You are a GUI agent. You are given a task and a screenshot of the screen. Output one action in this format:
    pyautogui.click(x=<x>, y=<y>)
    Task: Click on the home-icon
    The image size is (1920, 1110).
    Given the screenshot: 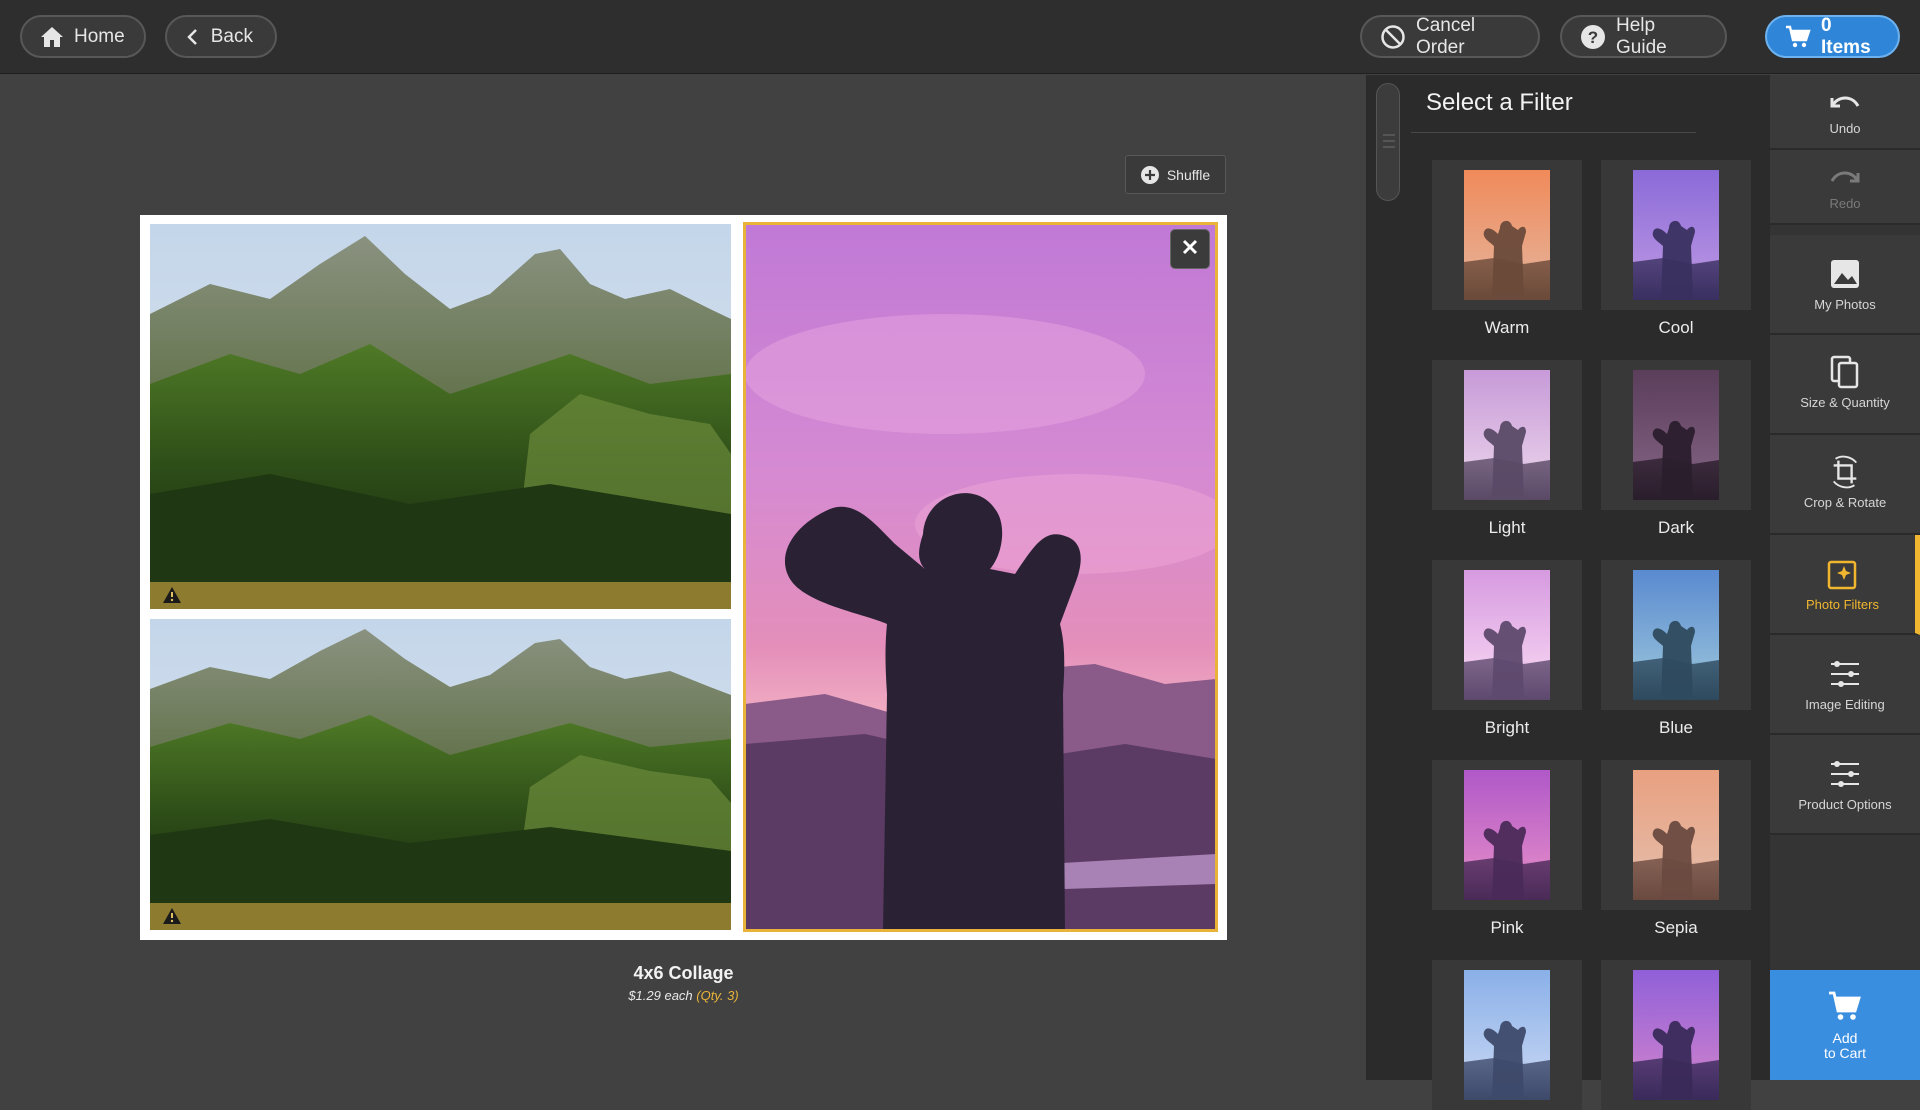 What is the action you would take?
    pyautogui.click(x=52, y=37)
    